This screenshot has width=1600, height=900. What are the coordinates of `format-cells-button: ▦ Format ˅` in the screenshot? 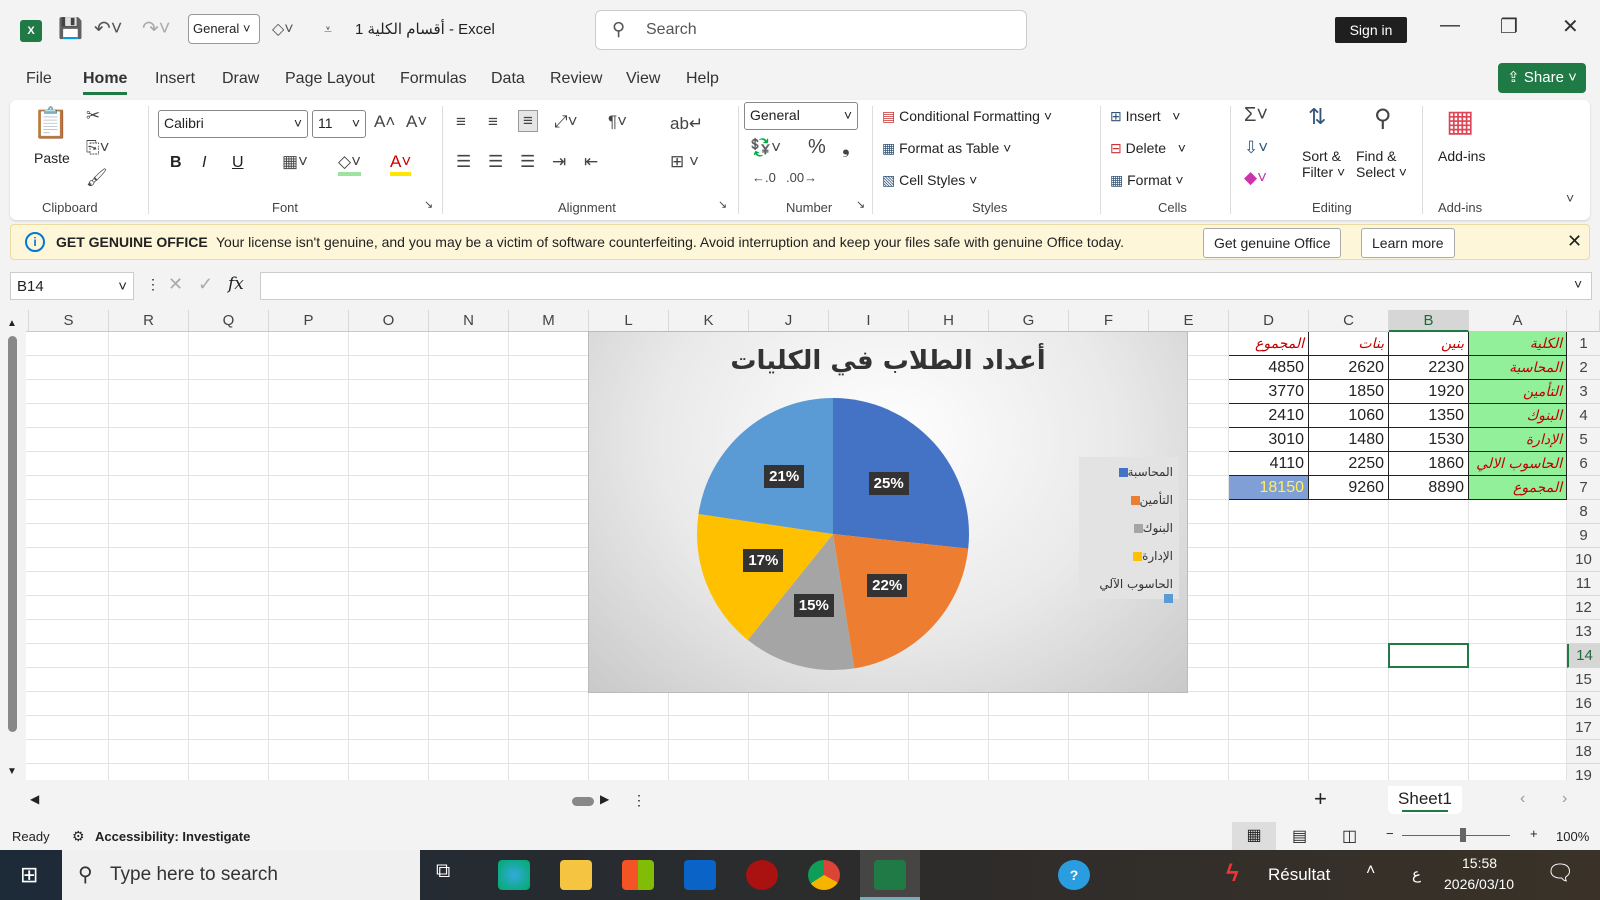 It's located at (1147, 180).